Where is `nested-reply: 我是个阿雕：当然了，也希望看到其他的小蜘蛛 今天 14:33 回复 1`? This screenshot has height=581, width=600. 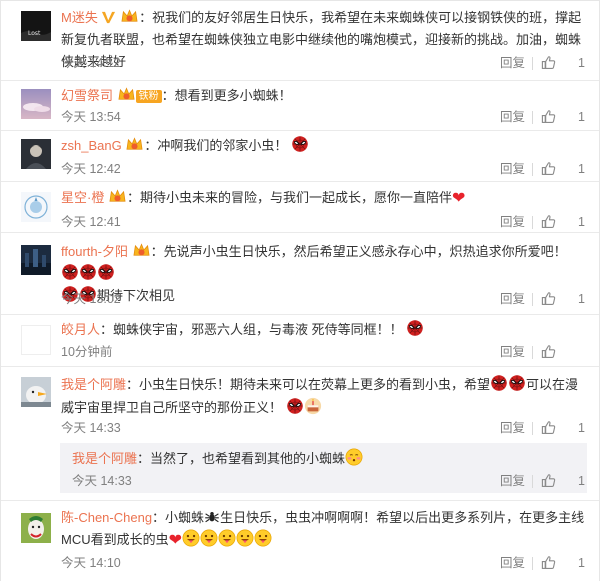 nested-reply: 我是个阿雕：当然了，也希望看到其他的小蜘蛛 今天 14:33 回复 1 is located at coordinates (323, 468).